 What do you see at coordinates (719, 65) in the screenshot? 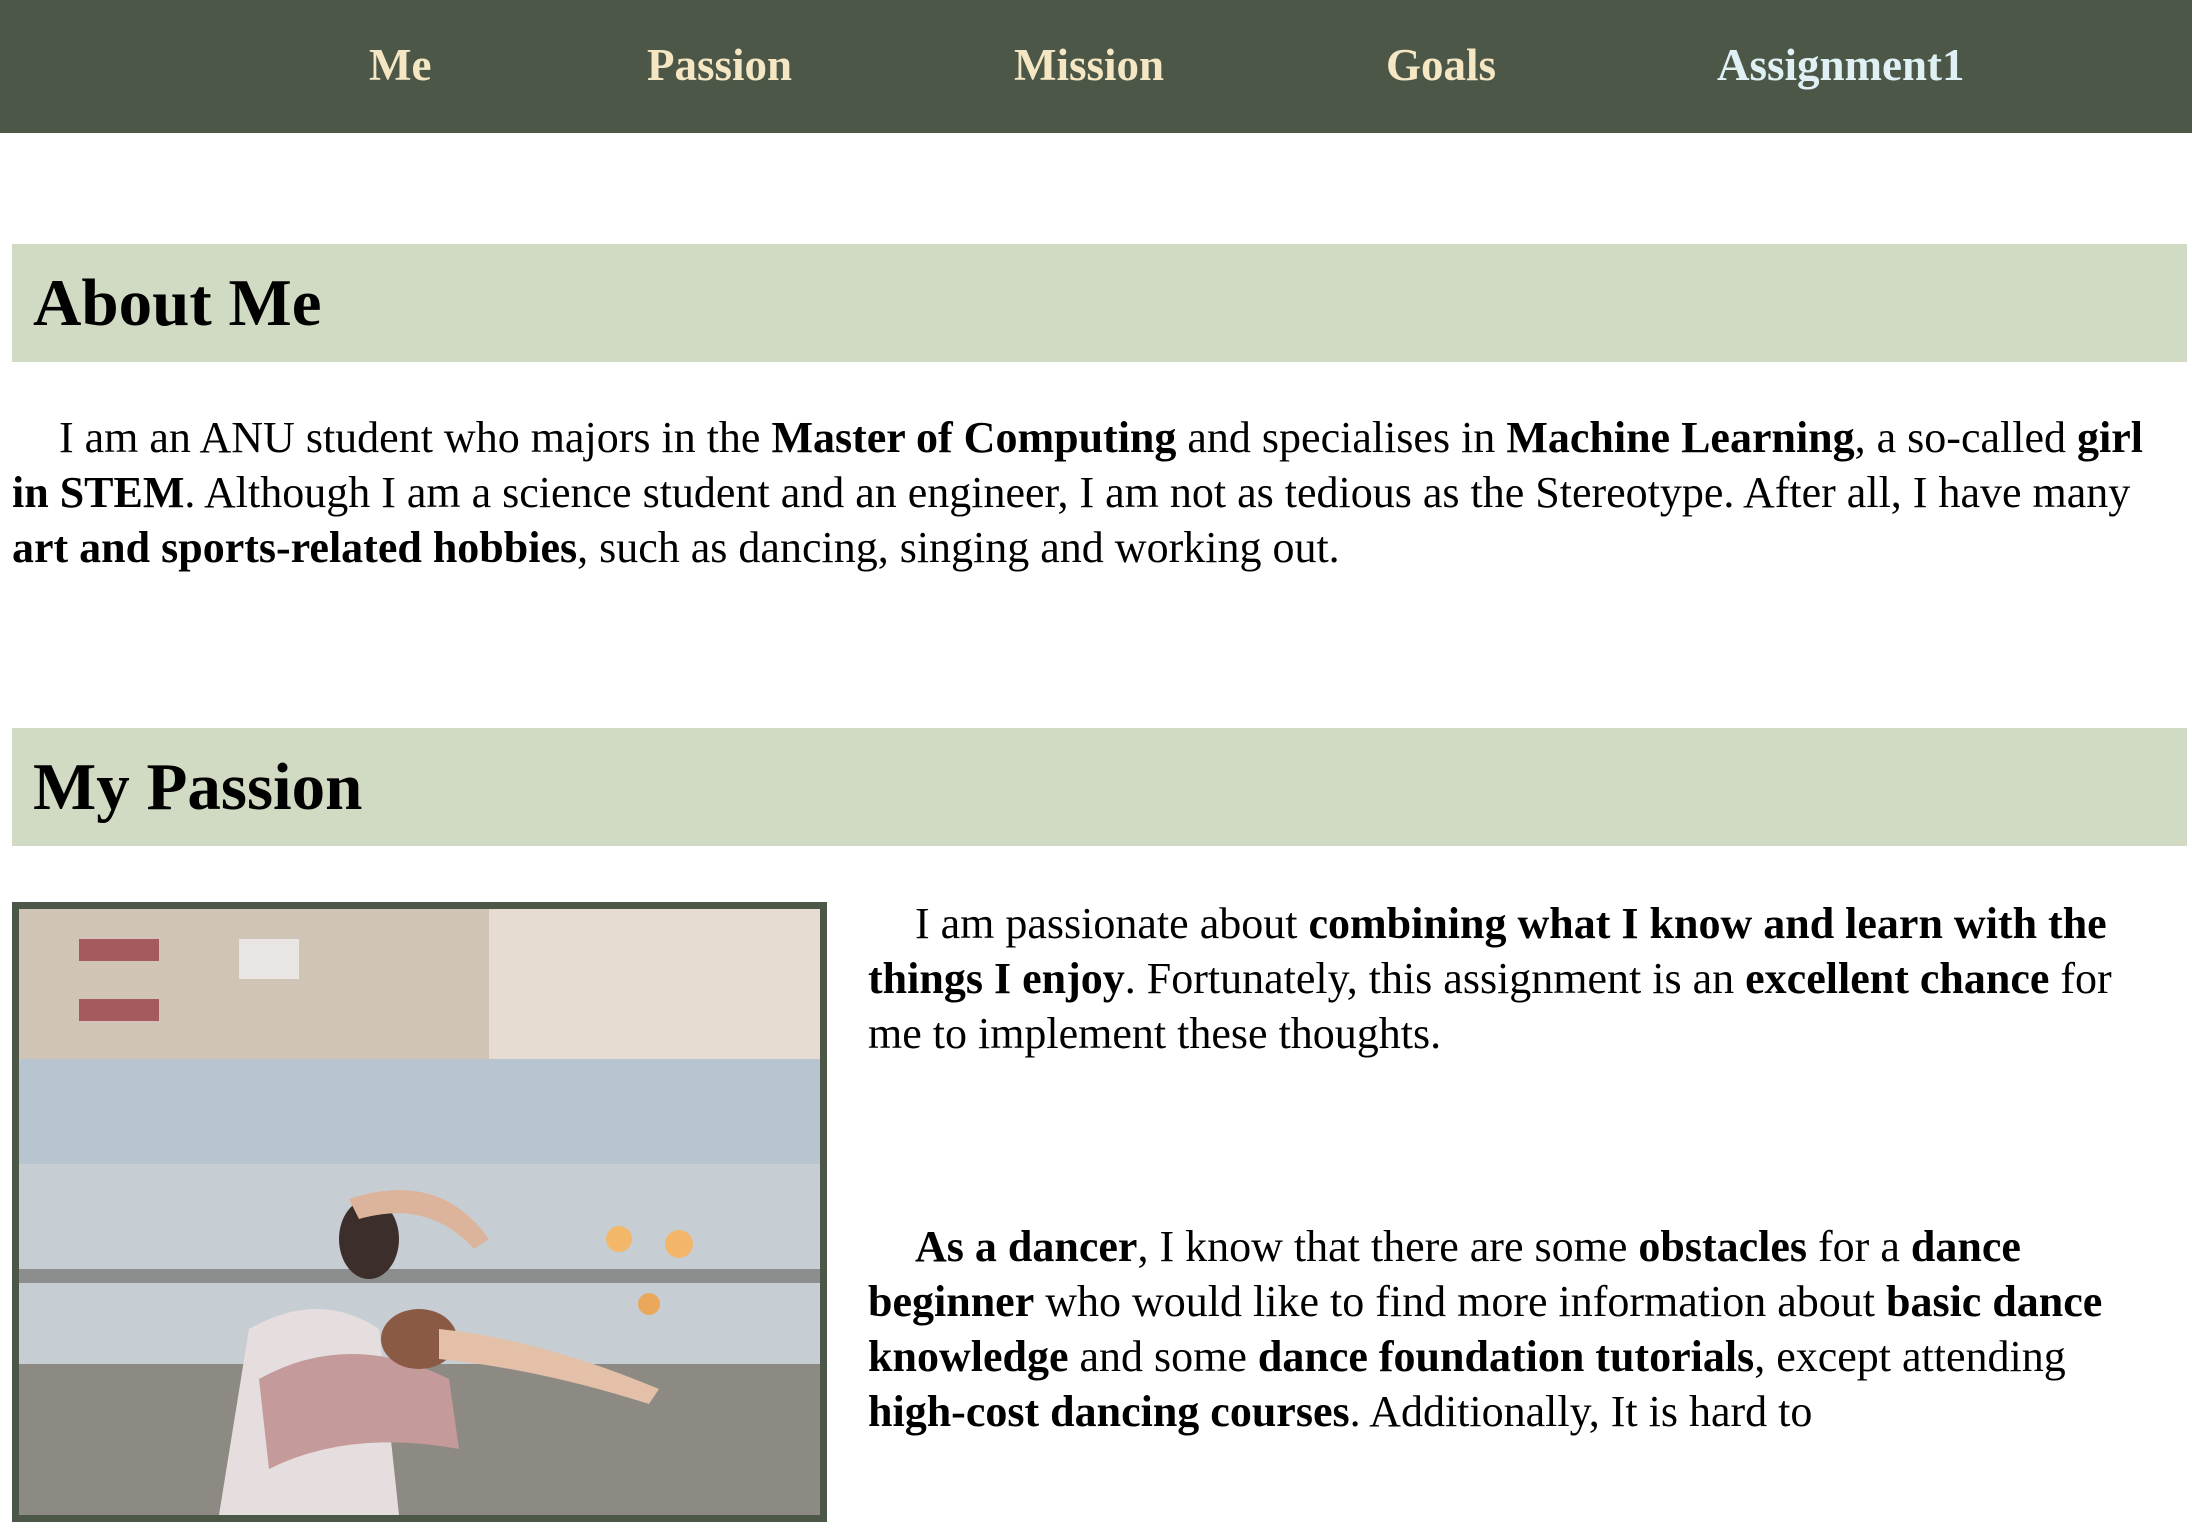
I see `nav-link-passion: Passion` at bounding box center [719, 65].